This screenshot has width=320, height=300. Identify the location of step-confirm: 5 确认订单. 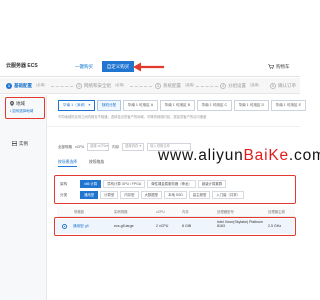
(283, 86).